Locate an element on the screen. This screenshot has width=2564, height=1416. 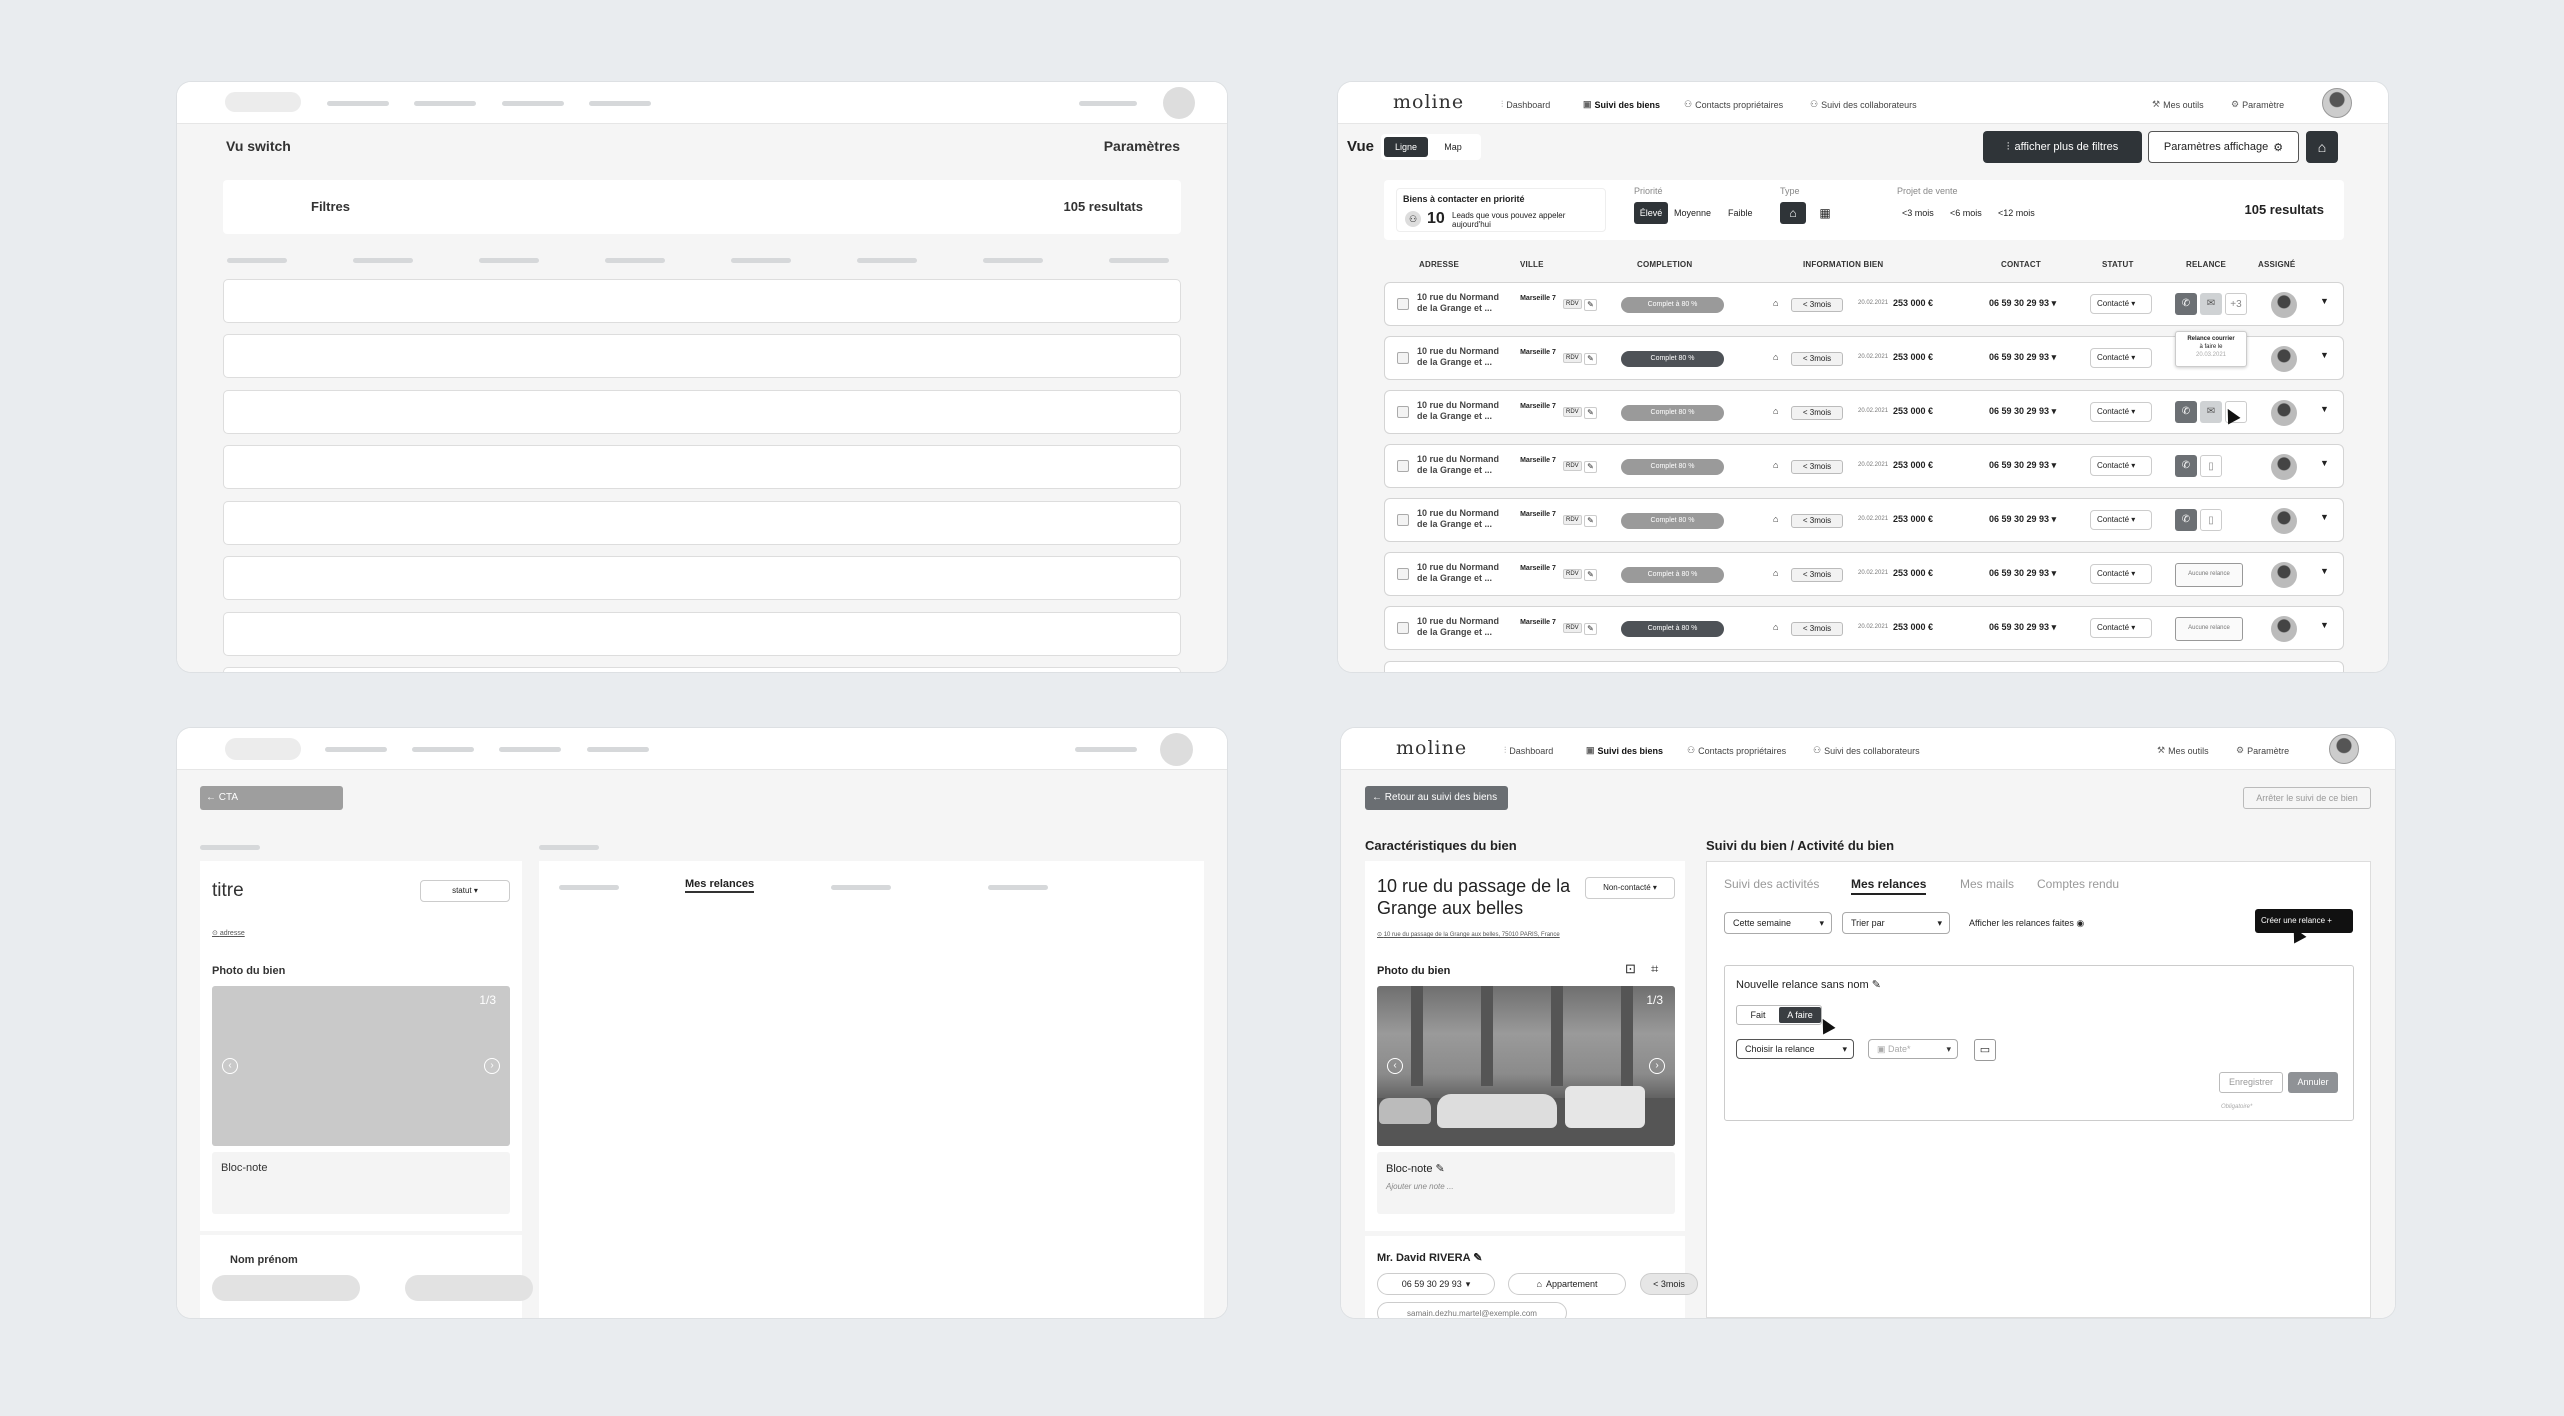
cancel-button: Annuler is located at coordinates (2313, 1082).